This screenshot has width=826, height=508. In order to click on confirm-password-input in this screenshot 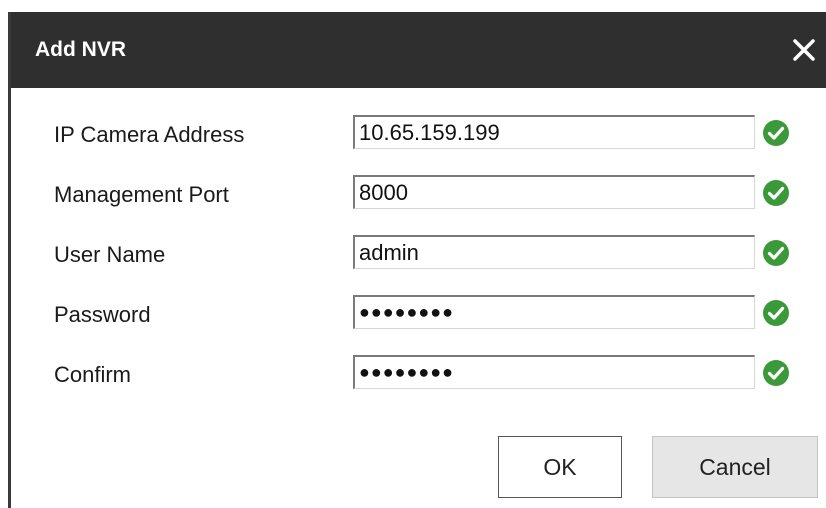, I will do `click(554, 372)`.